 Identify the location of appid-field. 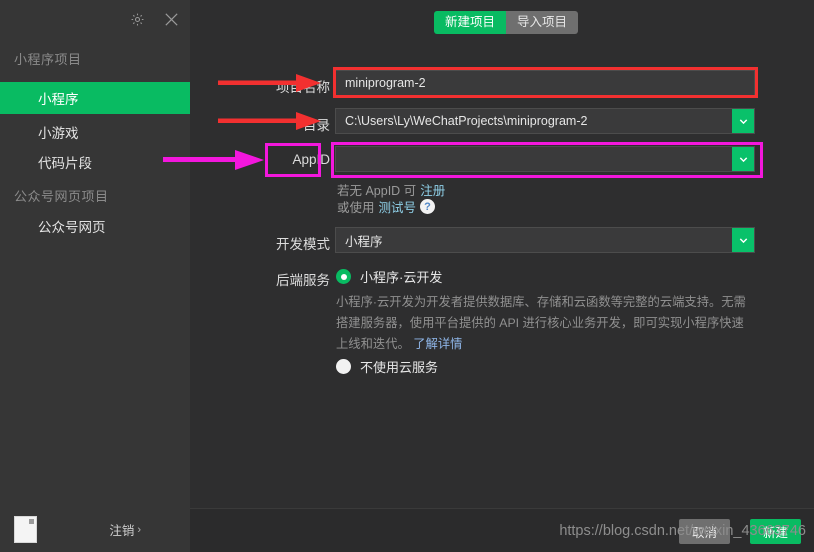
(545, 159).